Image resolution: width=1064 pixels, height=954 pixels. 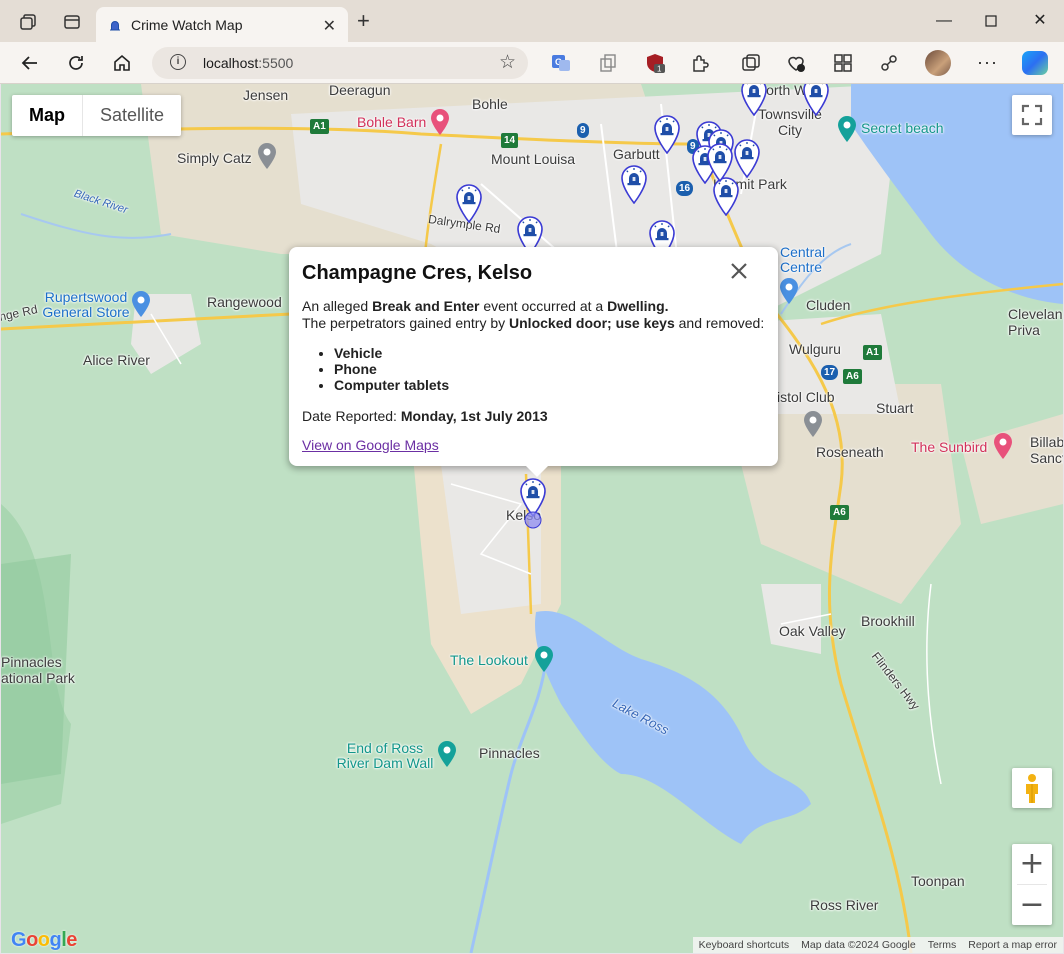 I want to click on browser-essentials-icon, so click(x=796, y=63).